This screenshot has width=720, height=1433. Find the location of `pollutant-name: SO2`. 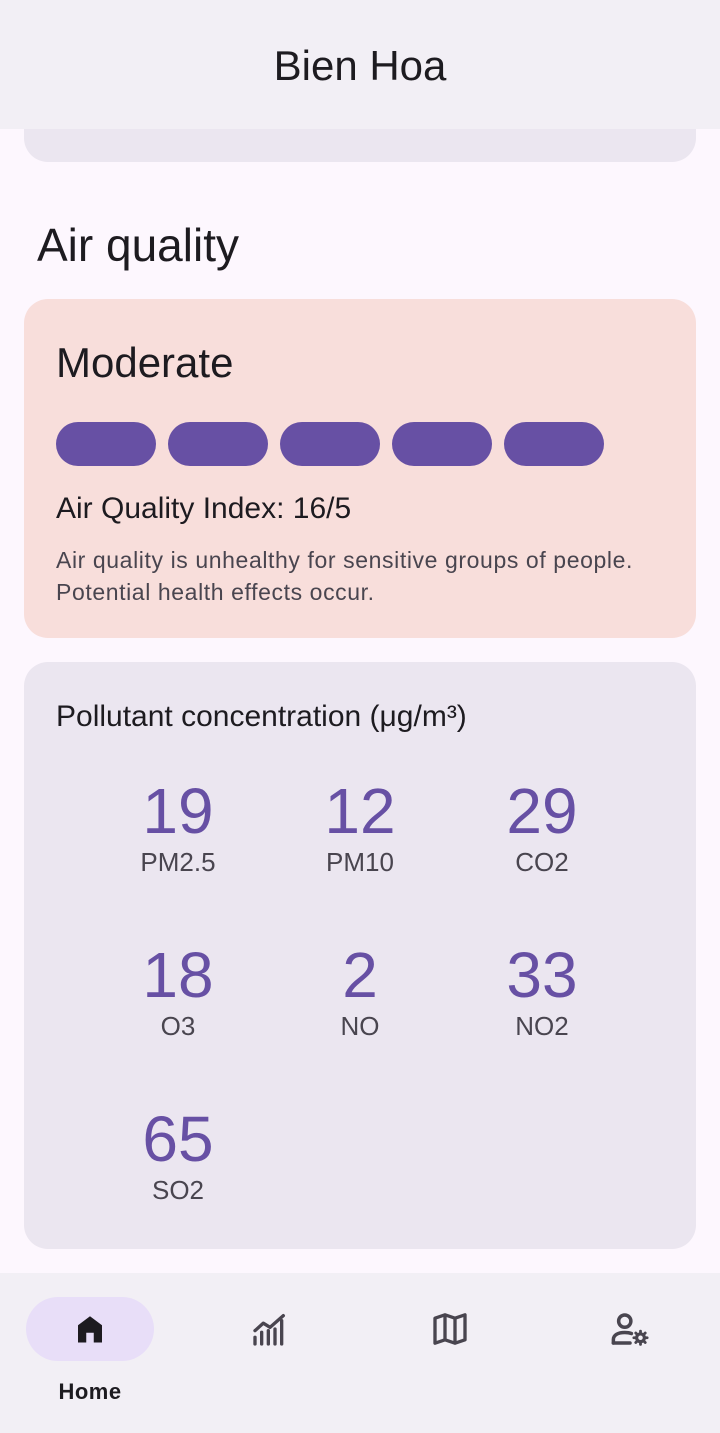

pollutant-name: SO2 is located at coordinates (178, 1190).